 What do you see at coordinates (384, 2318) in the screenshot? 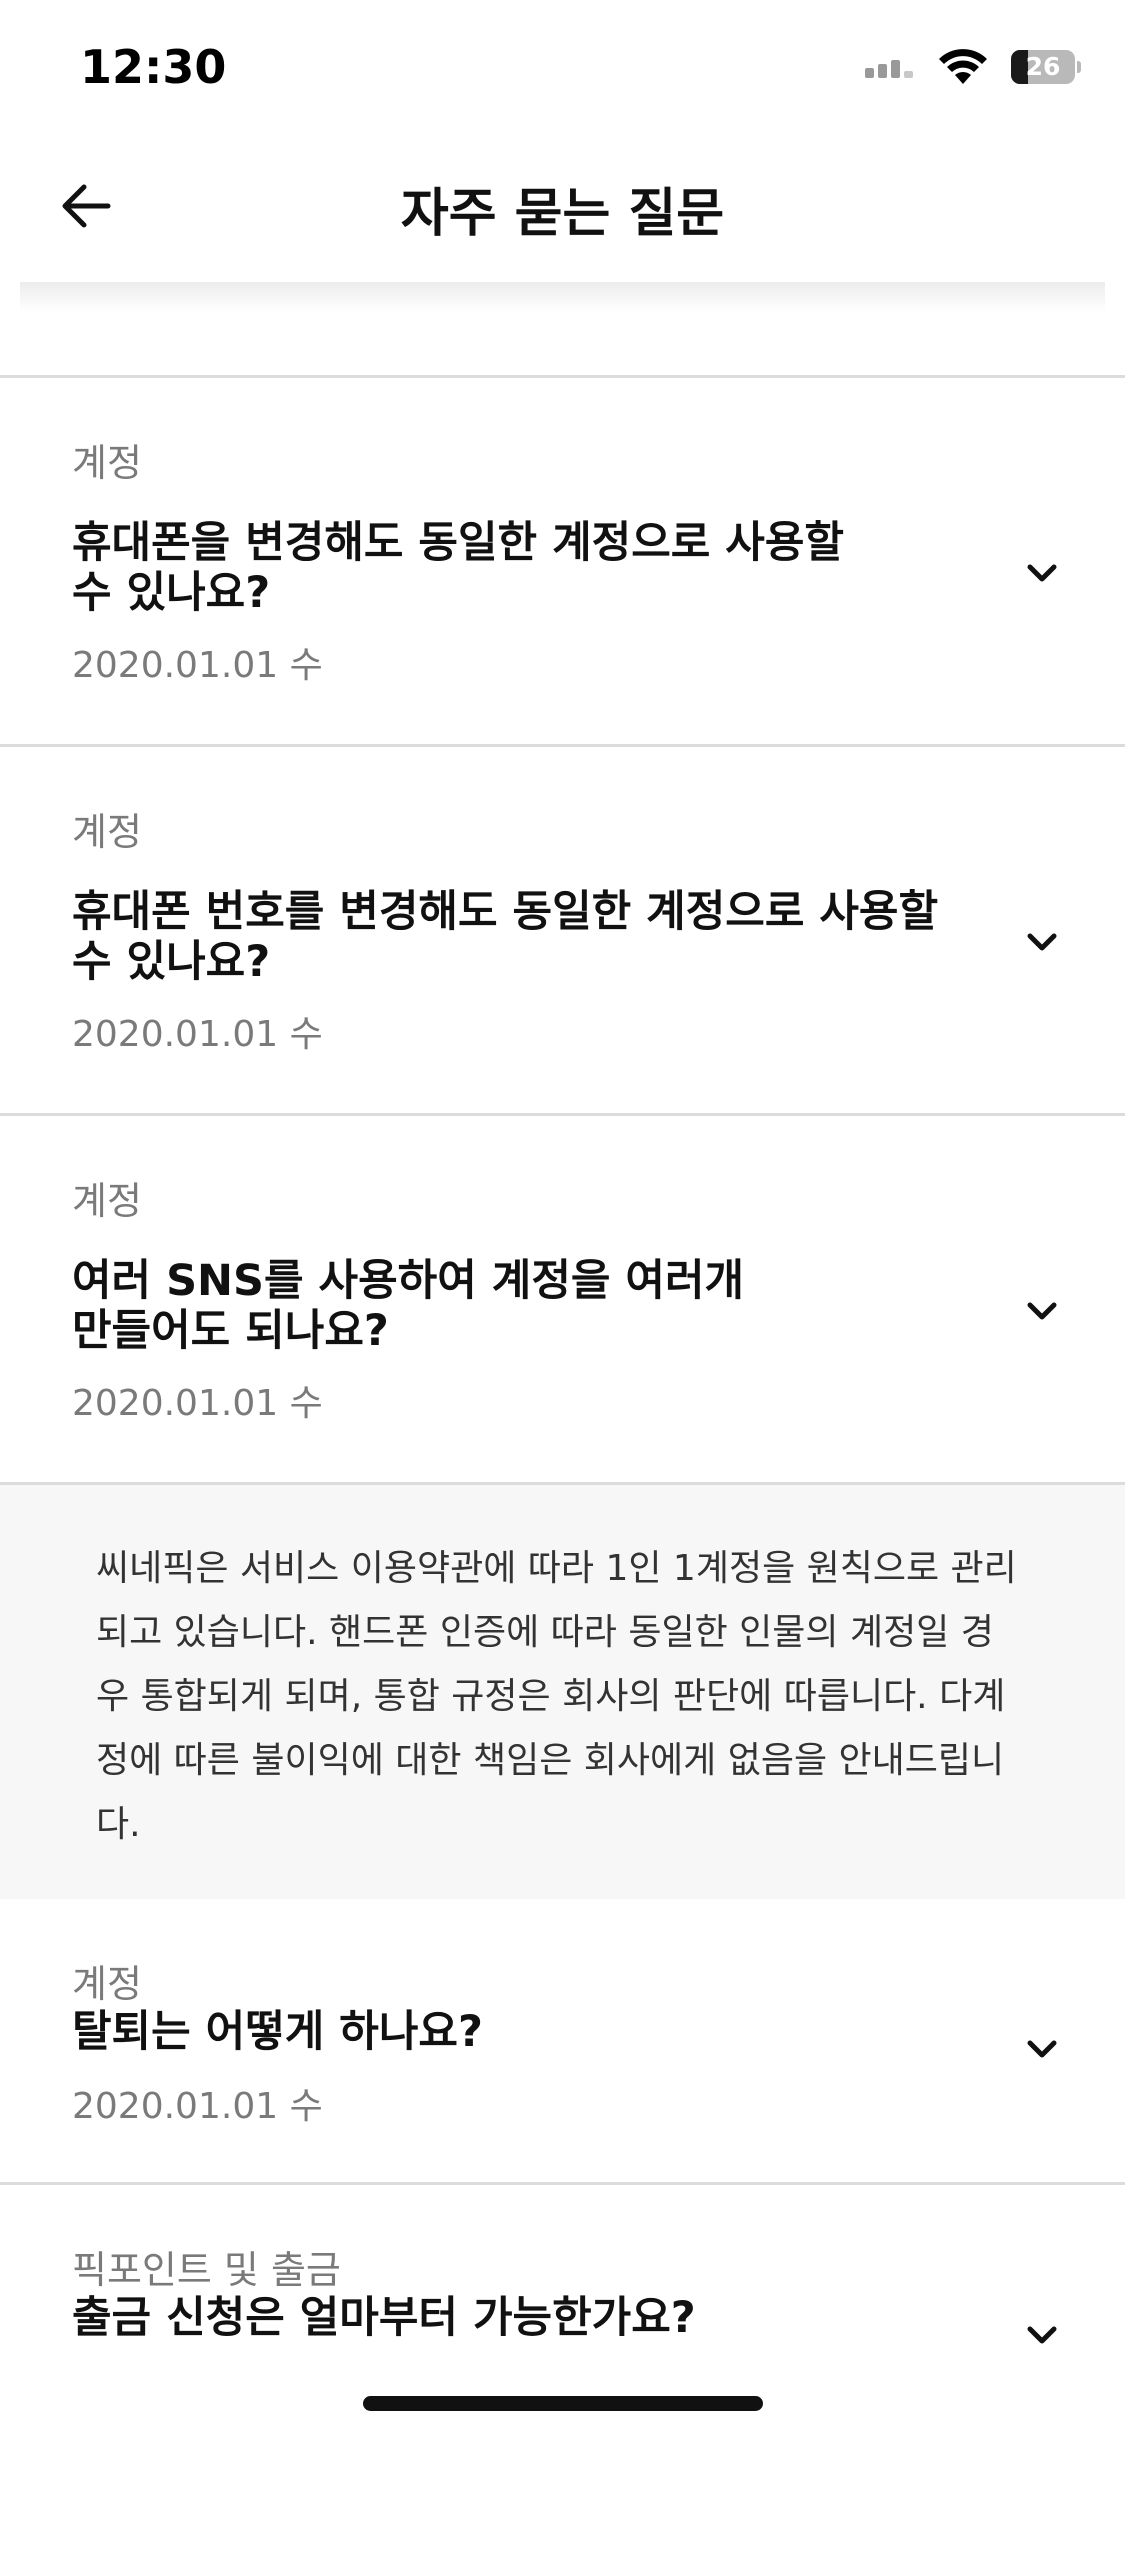
I see `faq-question: 출금 신청은 얼마부터 가능한가요?` at bounding box center [384, 2318].